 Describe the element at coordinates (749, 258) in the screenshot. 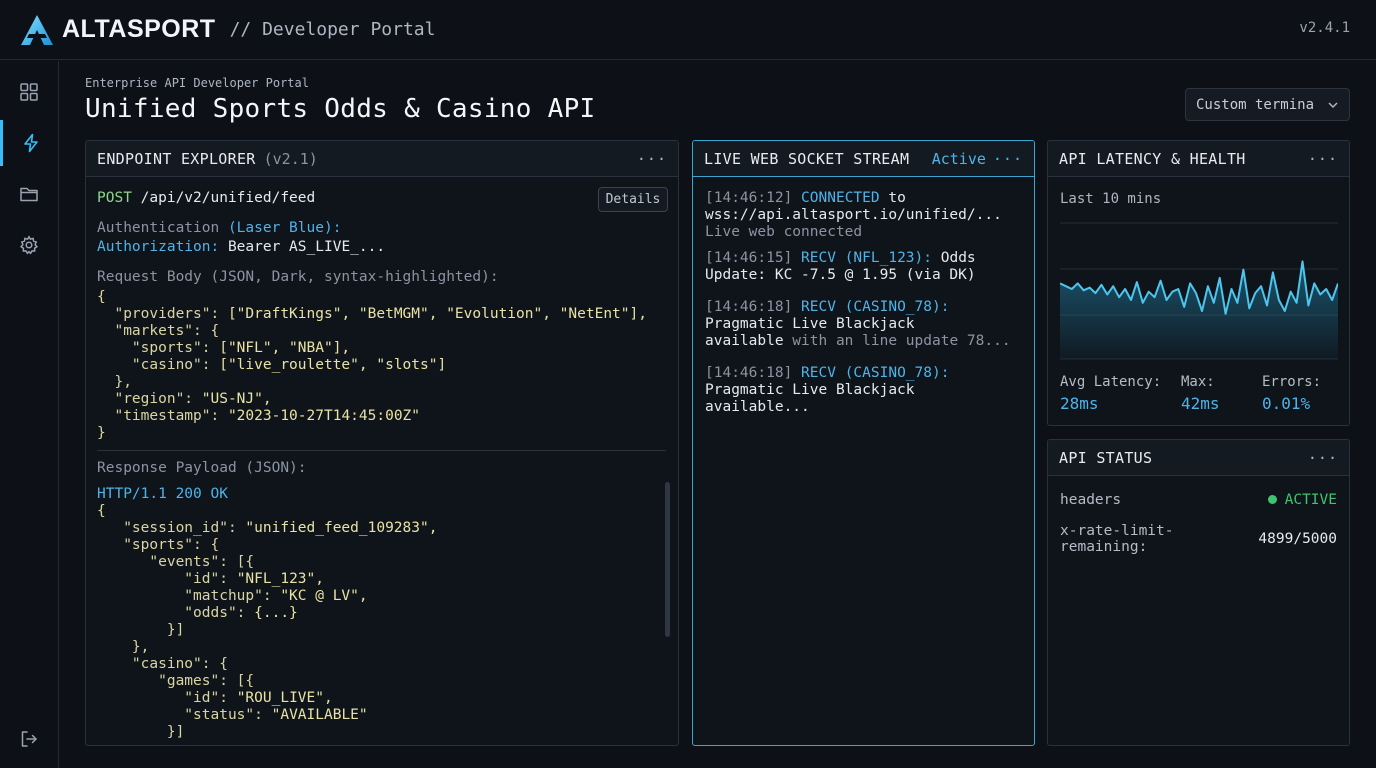

I see `log-time: [14:46:15]` at that location.